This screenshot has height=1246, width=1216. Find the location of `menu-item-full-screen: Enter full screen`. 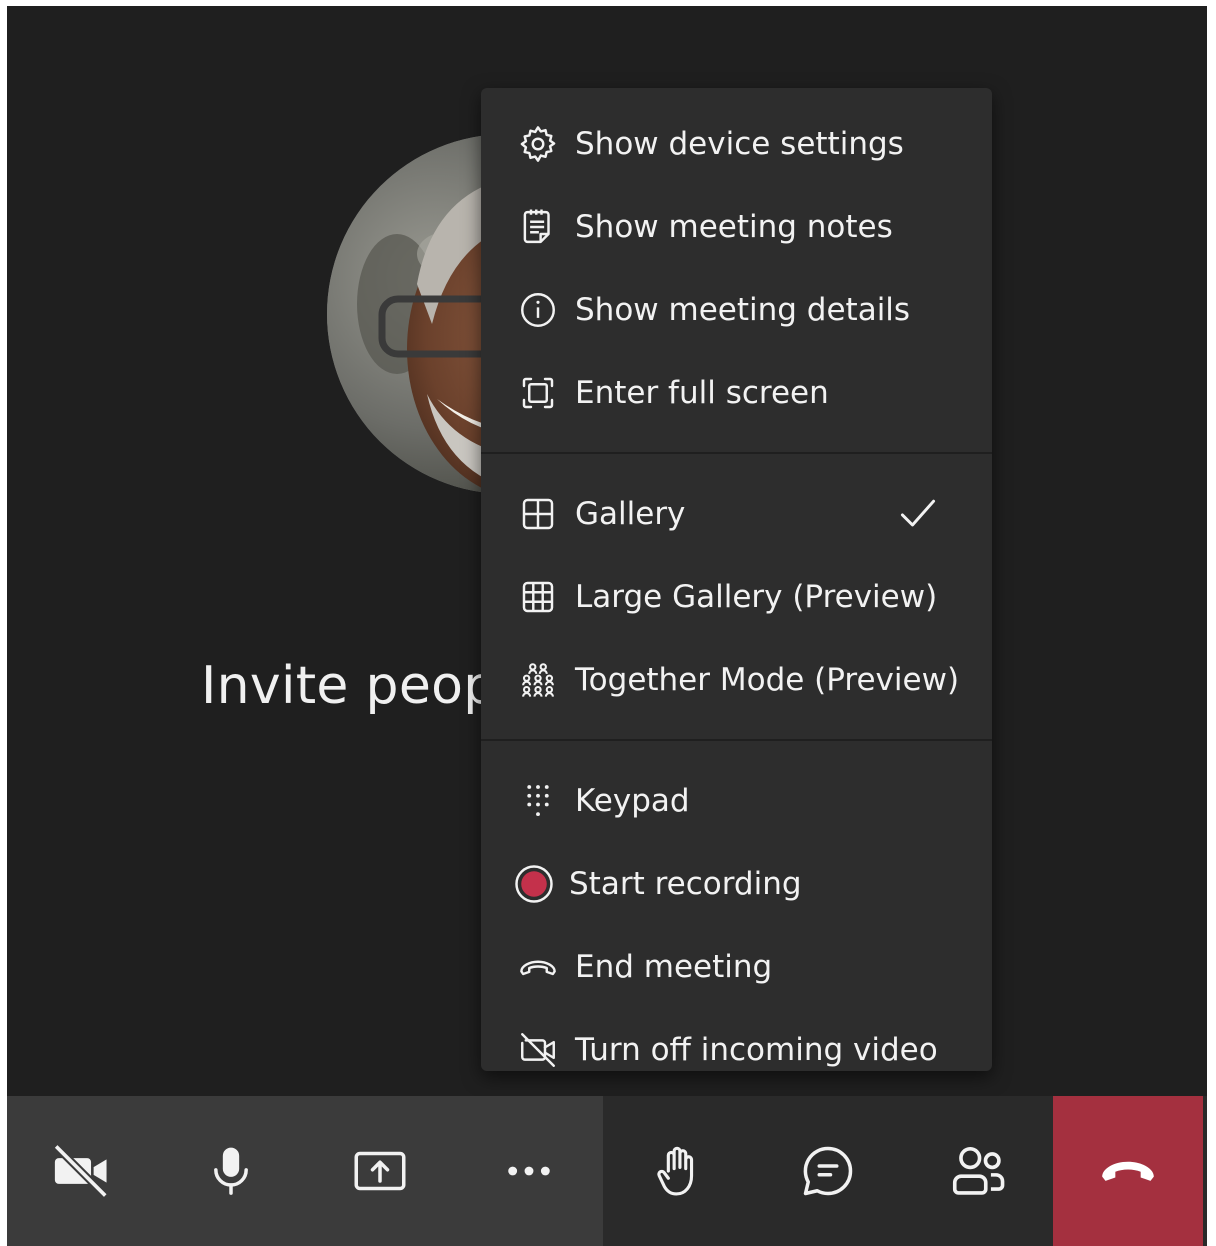

menu-item-full-screen: Enter full screen is located at coordinates (736, 392).